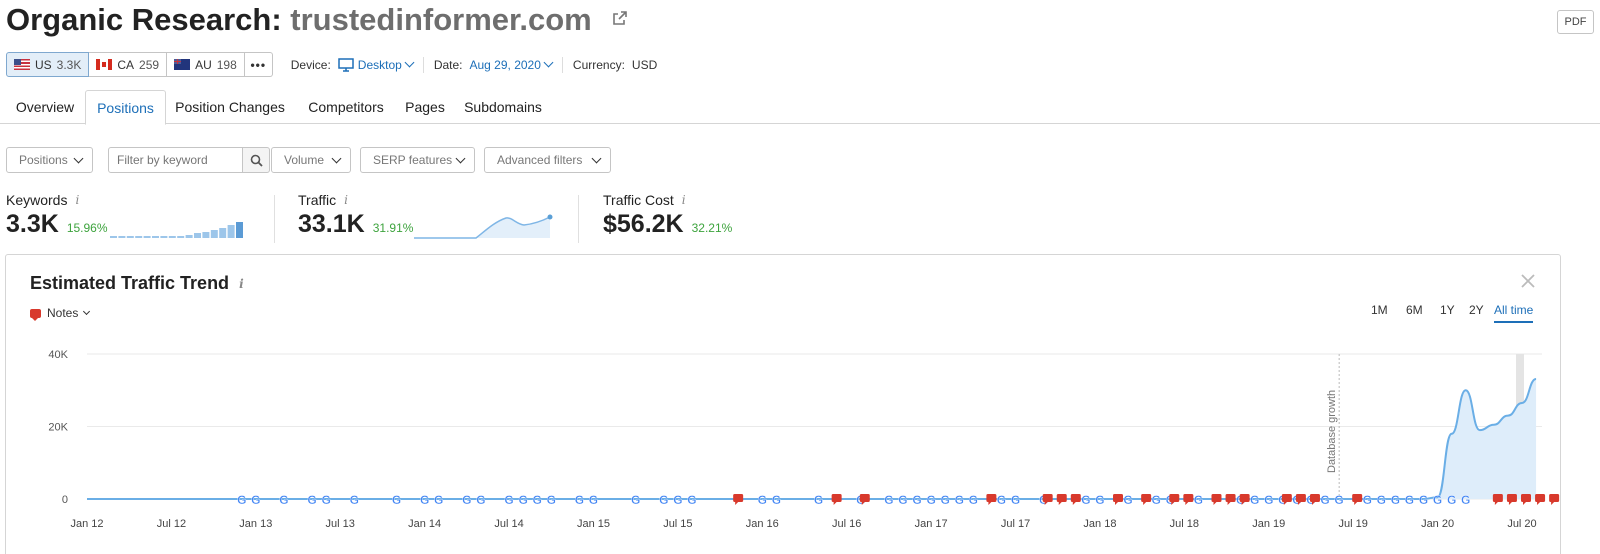  Describe the element at coordinates (346, 107) in the screenshot. I see `tab-competitors: Competitors` at that location.